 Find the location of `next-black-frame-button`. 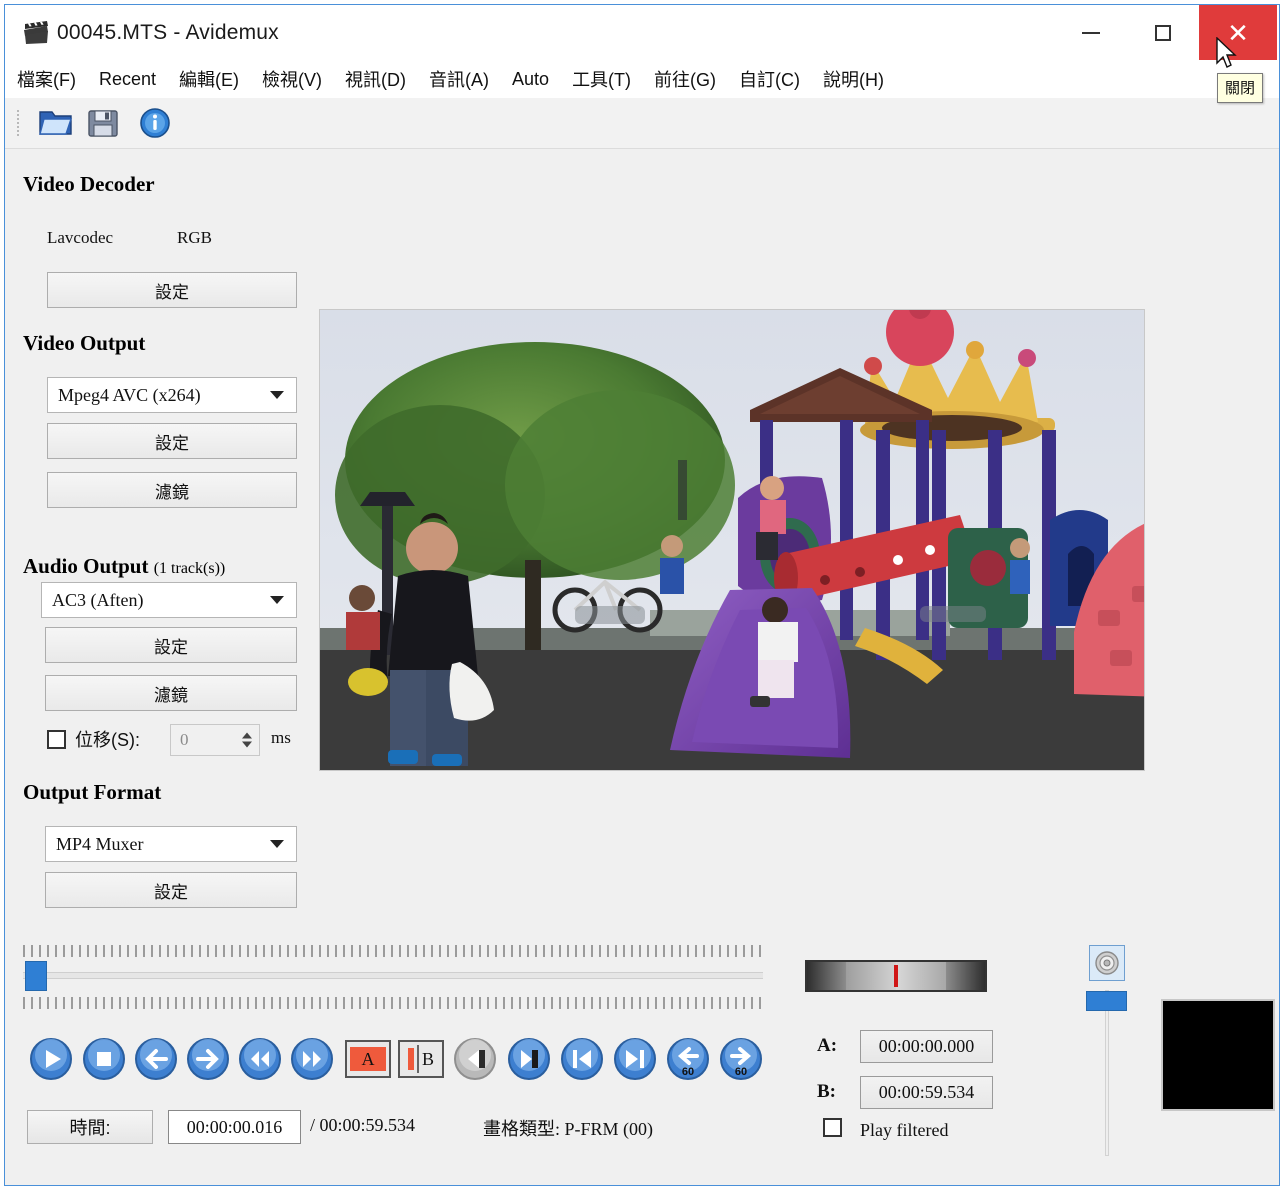

next-black-frame-button is located at coordinates (529, 1059).